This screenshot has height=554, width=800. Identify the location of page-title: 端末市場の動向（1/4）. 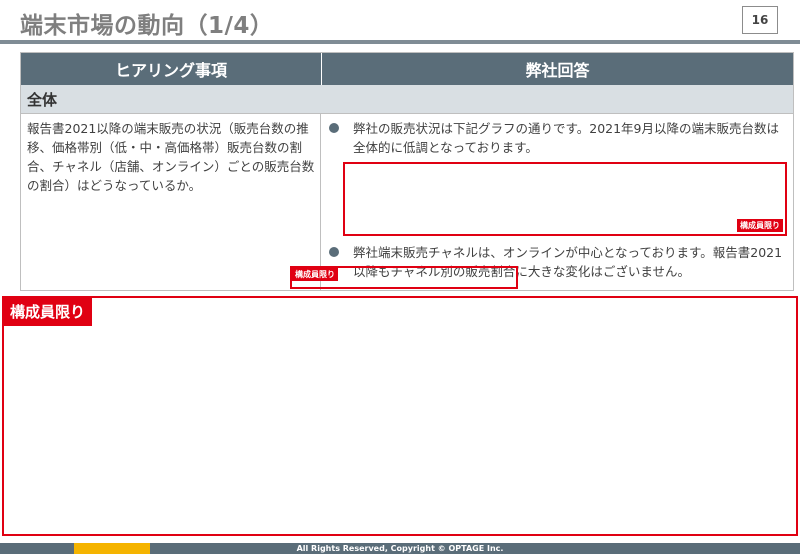
(147, 26).